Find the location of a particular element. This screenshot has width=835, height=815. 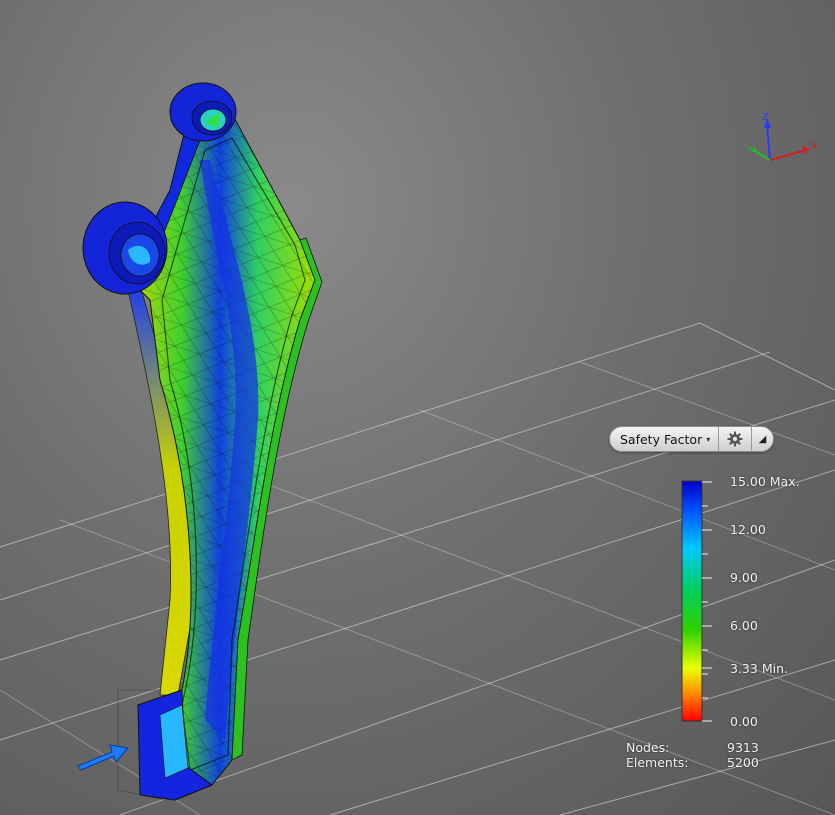

view-triad: Z Y X is located at coordinates (782, 136).